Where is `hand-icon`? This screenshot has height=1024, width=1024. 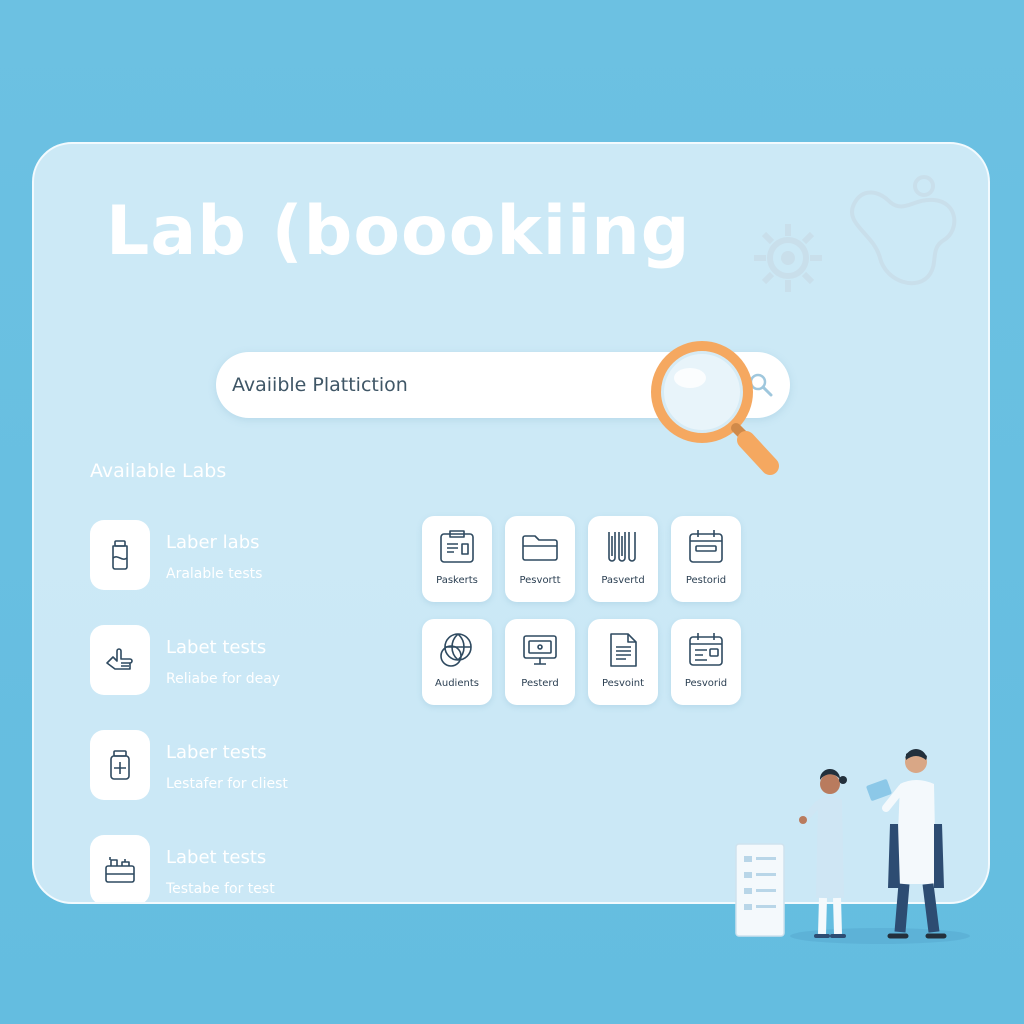
hand-icon is located at coordinates (119, 659).